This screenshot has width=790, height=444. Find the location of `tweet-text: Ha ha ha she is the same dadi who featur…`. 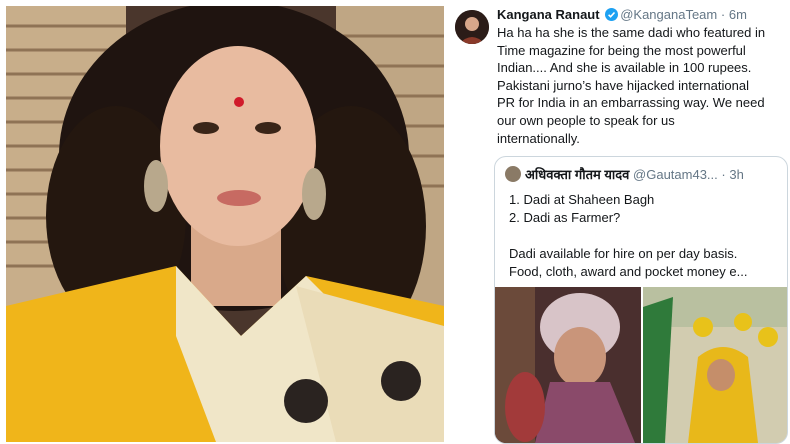

tweet-text: Ha ha ha she is the same dadi who featur… is located at coordinates (631, 85).